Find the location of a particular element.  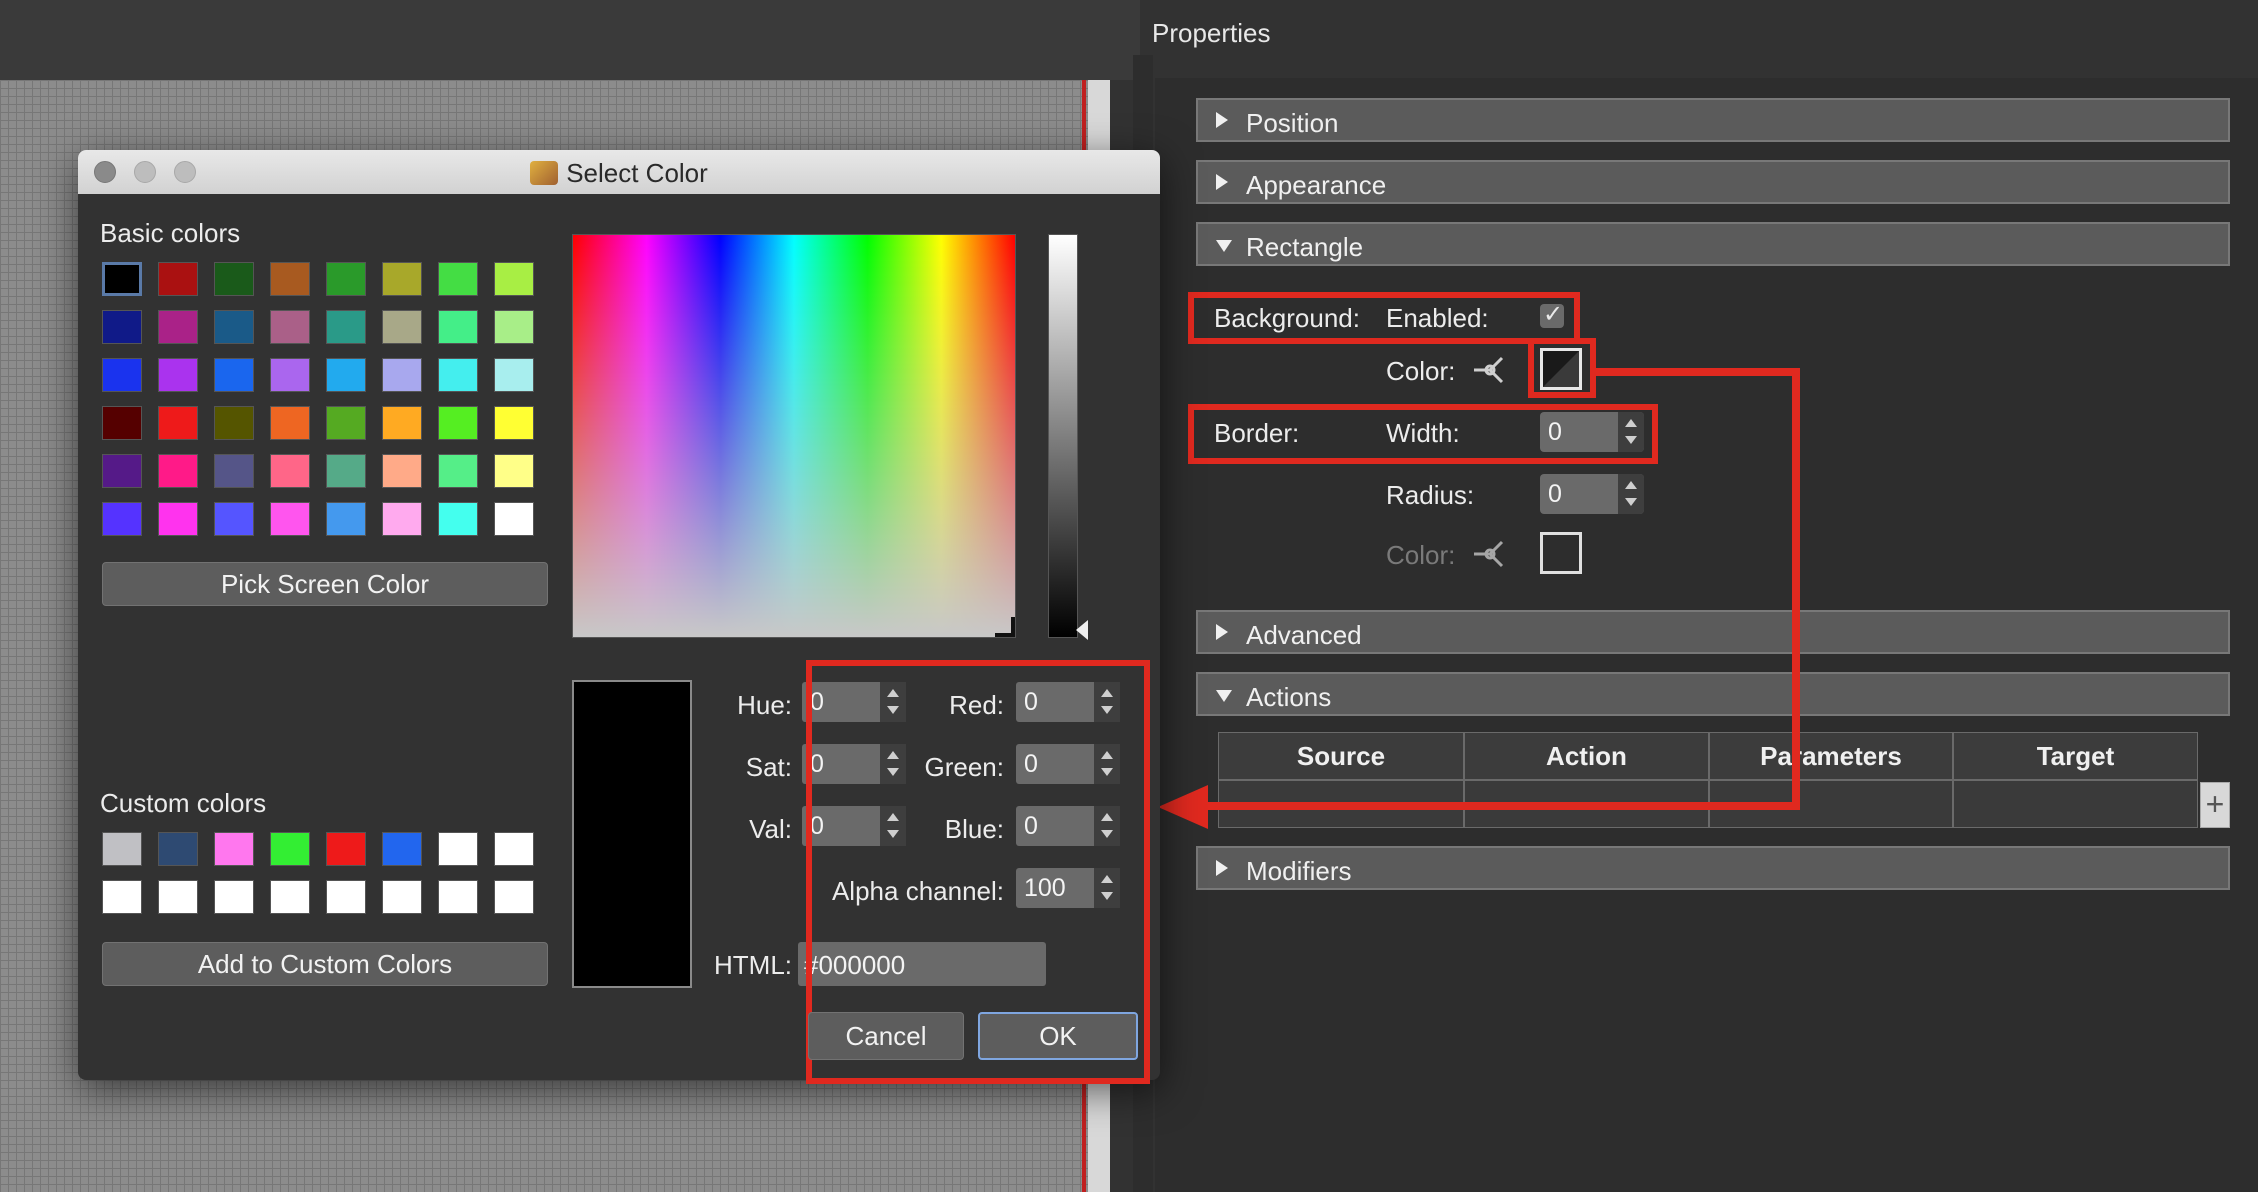

radius-label: Radius: is located at coordinates (1430, 495).